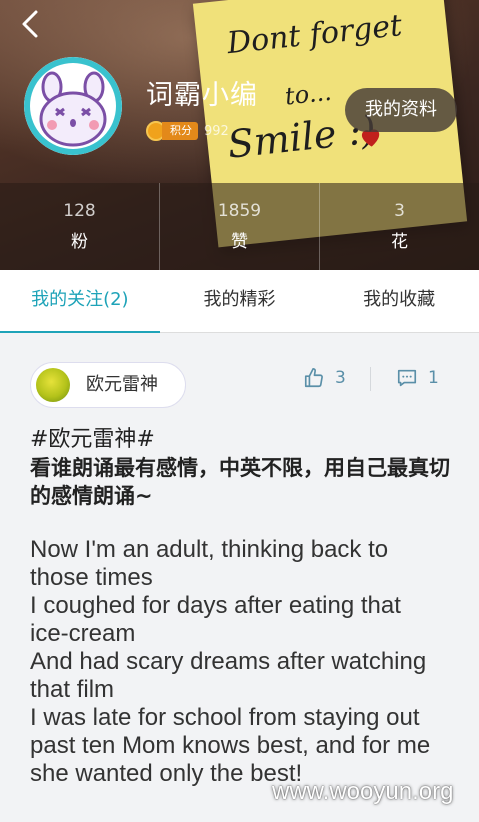 Image resolution: width=479 pixels, height=822 pixels. Describe the element at coordinates (407, 378) in the screenshot. I see `comment-icon` at that location.